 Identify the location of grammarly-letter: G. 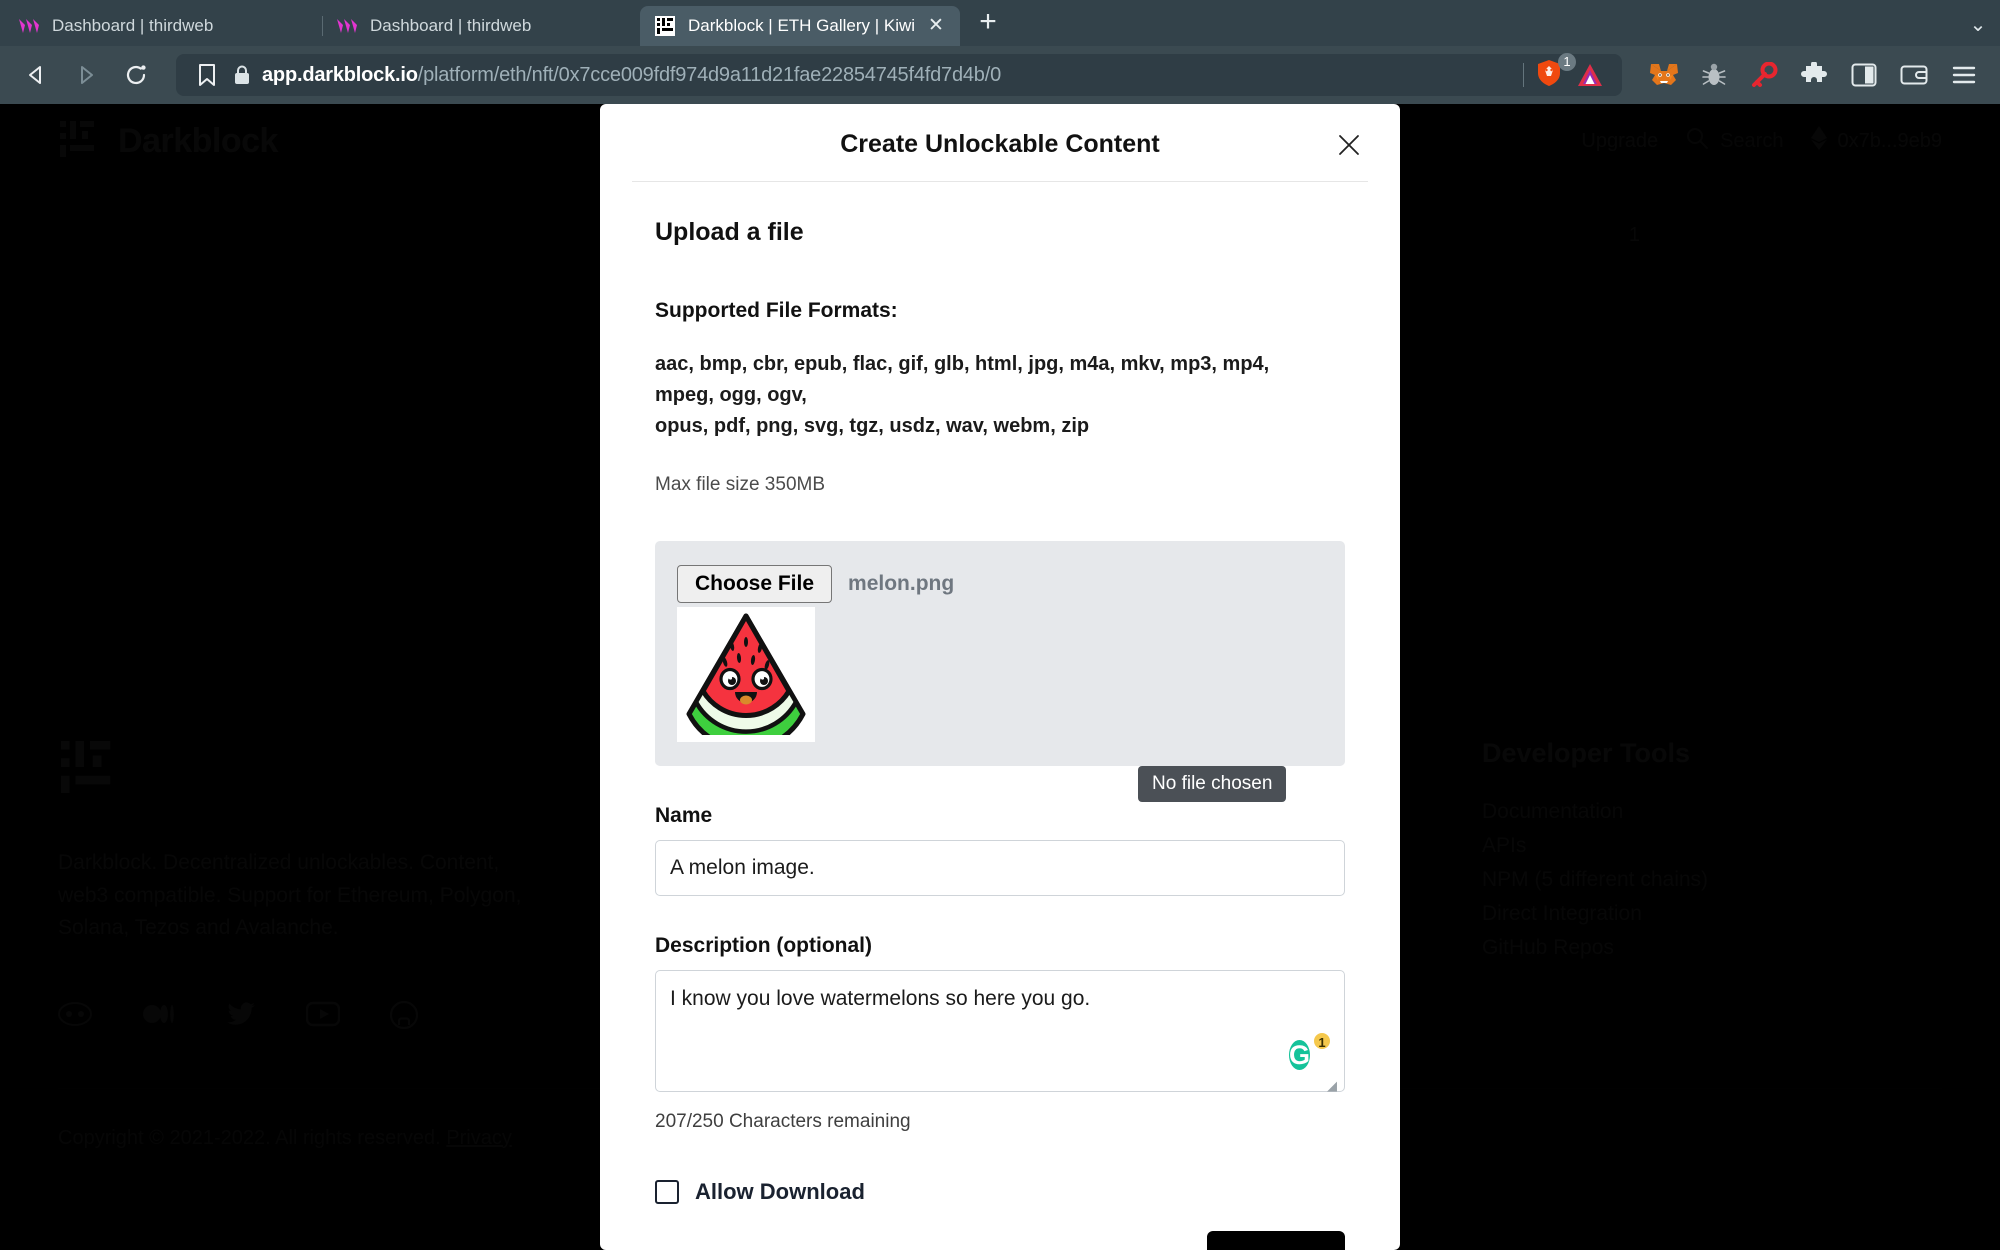
(1300, 1055).